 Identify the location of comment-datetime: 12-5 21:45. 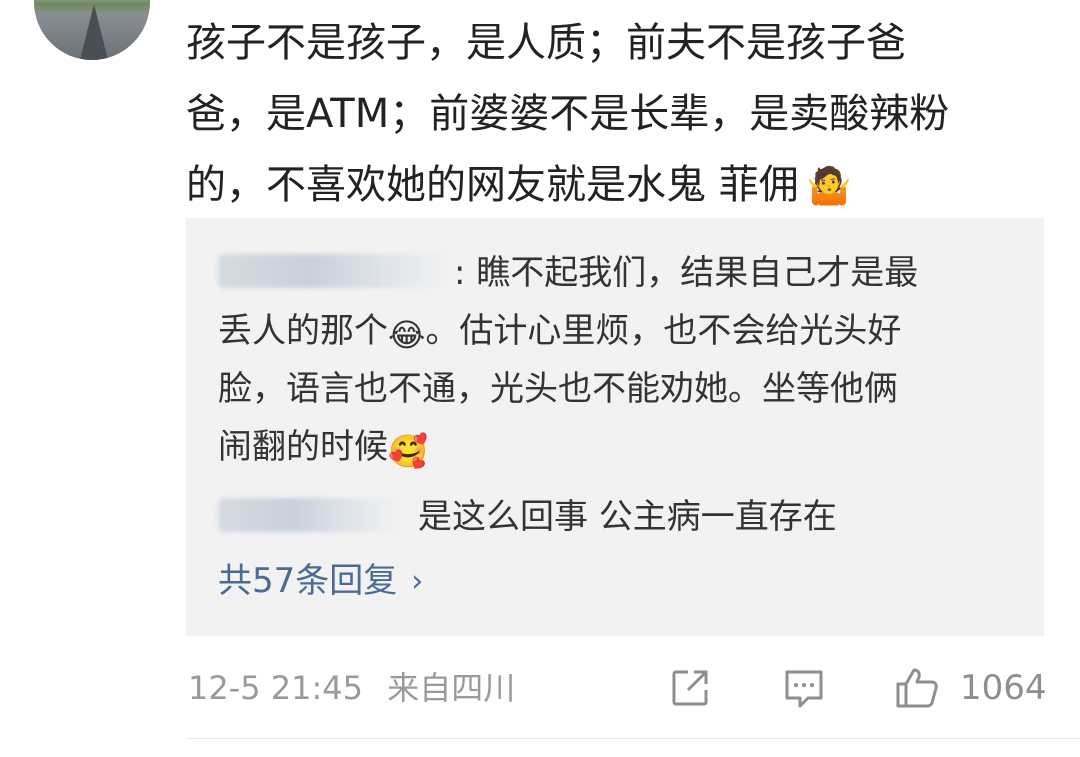
(276, 688).